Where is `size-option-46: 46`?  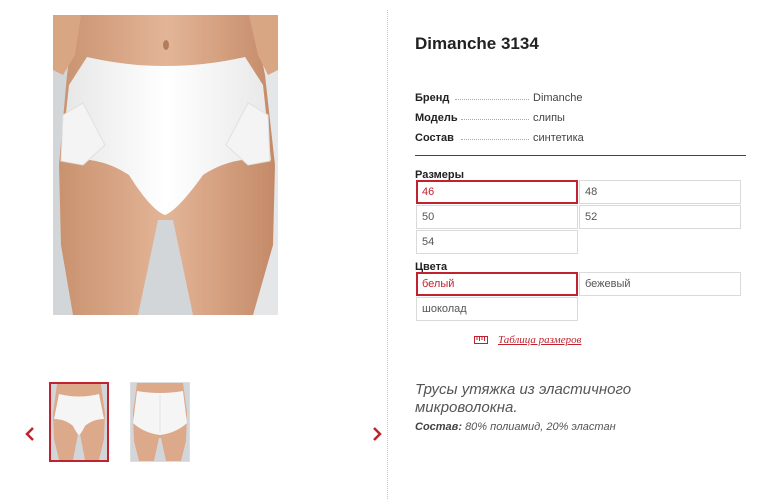
size-option-46: 46 is located at coordinates (497, 192).